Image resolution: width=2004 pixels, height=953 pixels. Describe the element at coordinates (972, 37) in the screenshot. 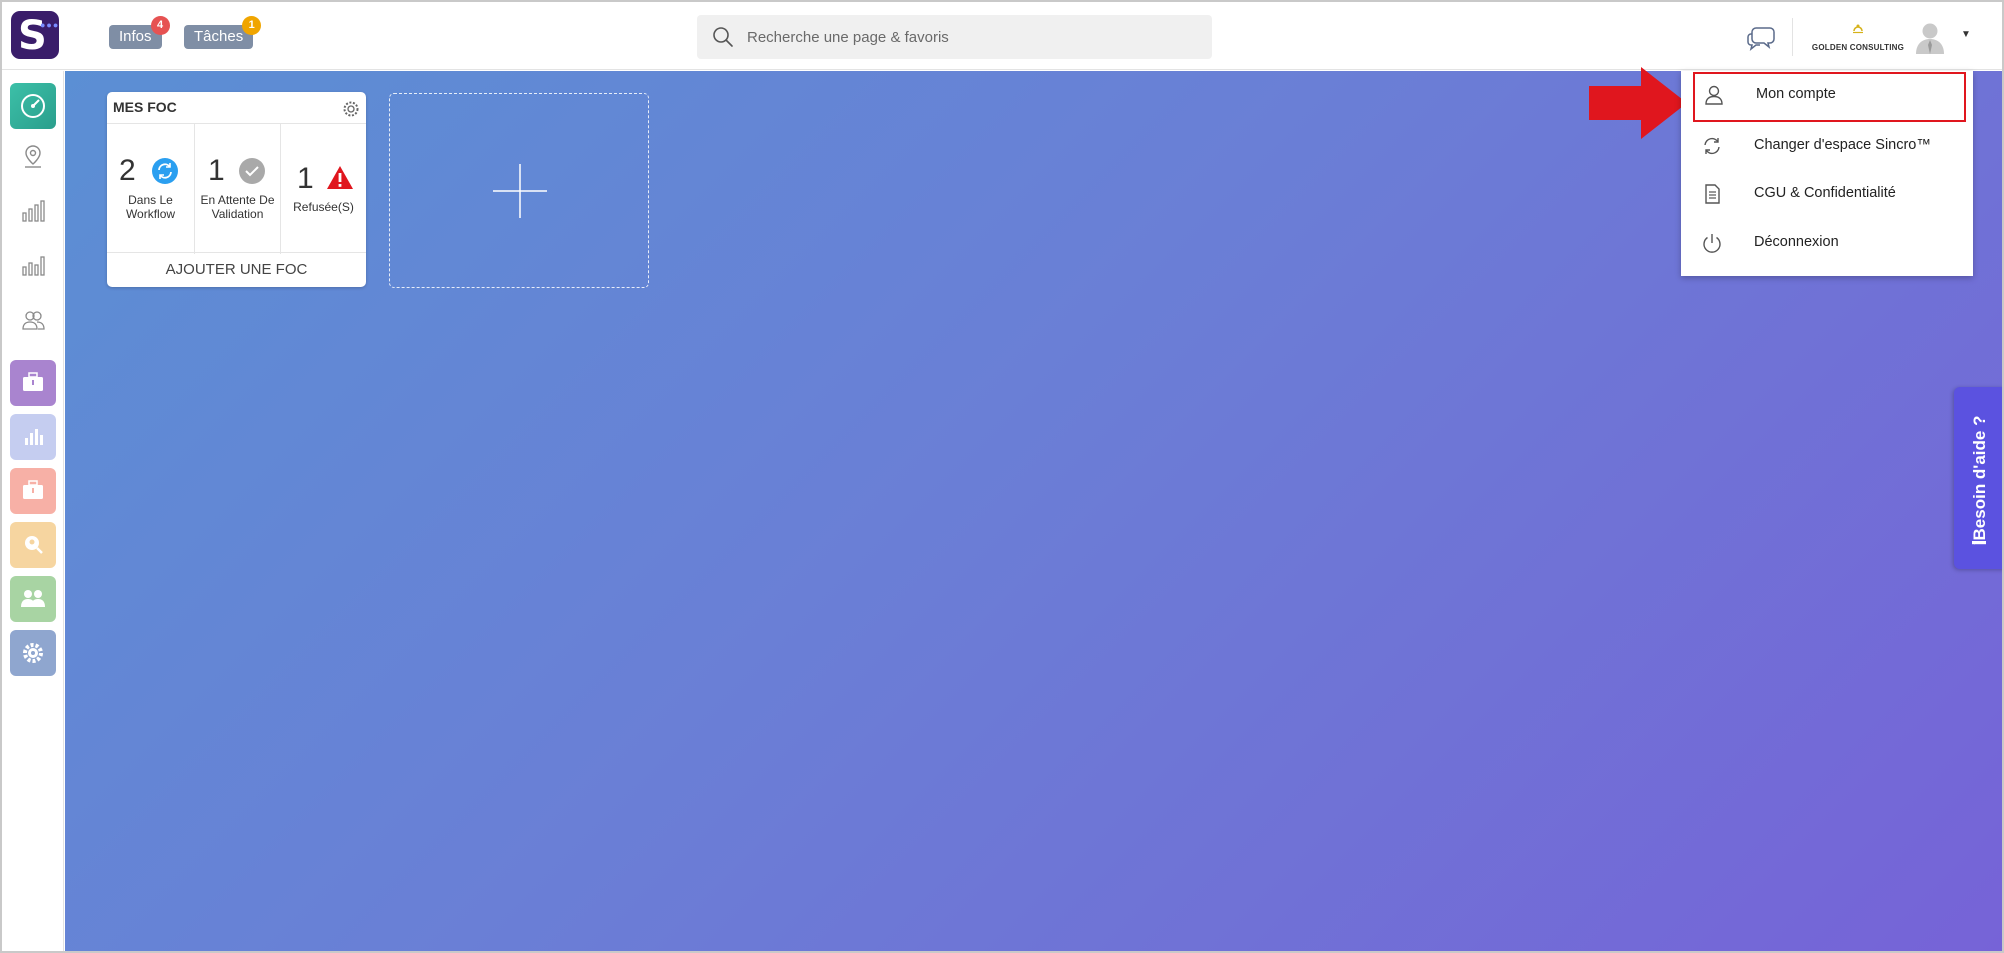

I see `search-input` at that location.